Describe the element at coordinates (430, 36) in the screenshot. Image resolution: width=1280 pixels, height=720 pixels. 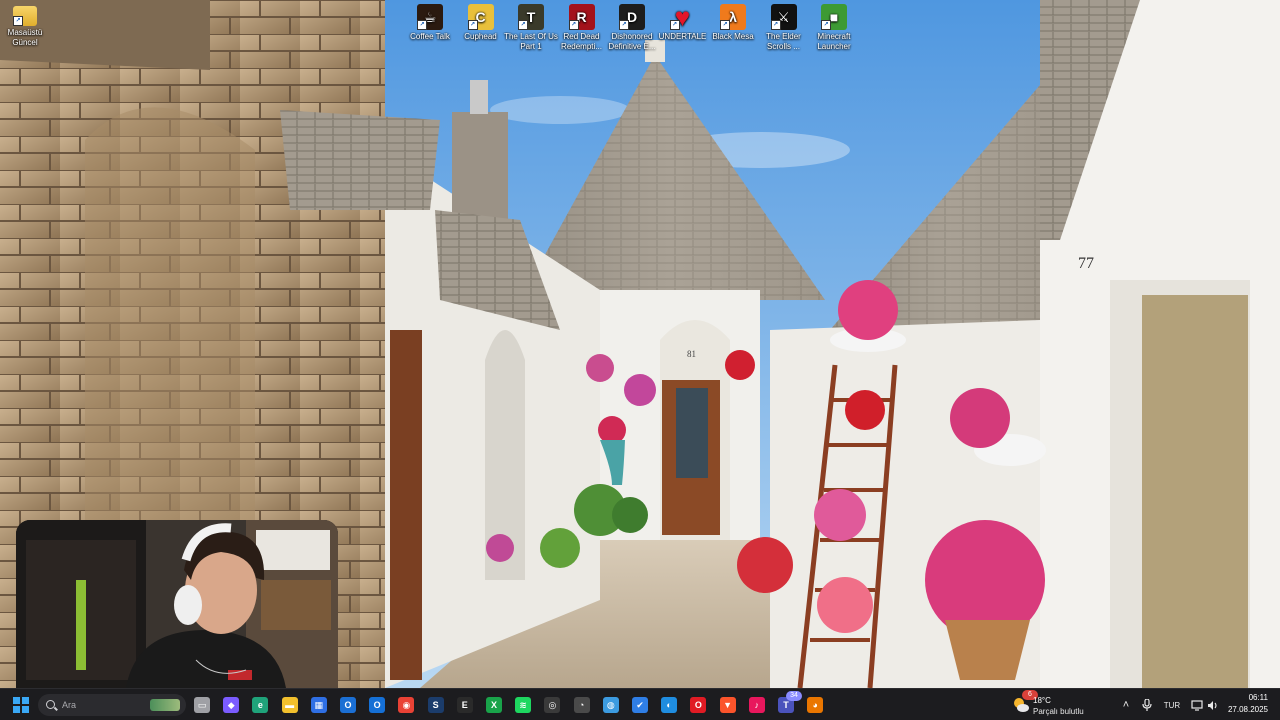
I see `desktop-icon-label: Coffee Talk` at that location.